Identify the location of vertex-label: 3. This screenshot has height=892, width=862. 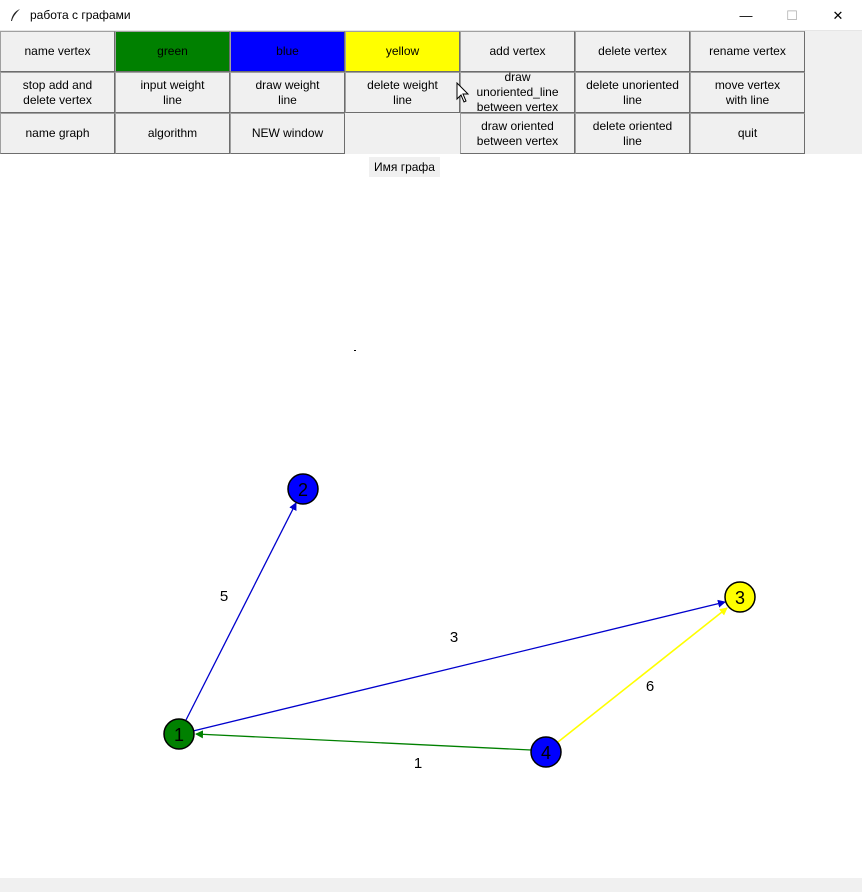
(740, 598).